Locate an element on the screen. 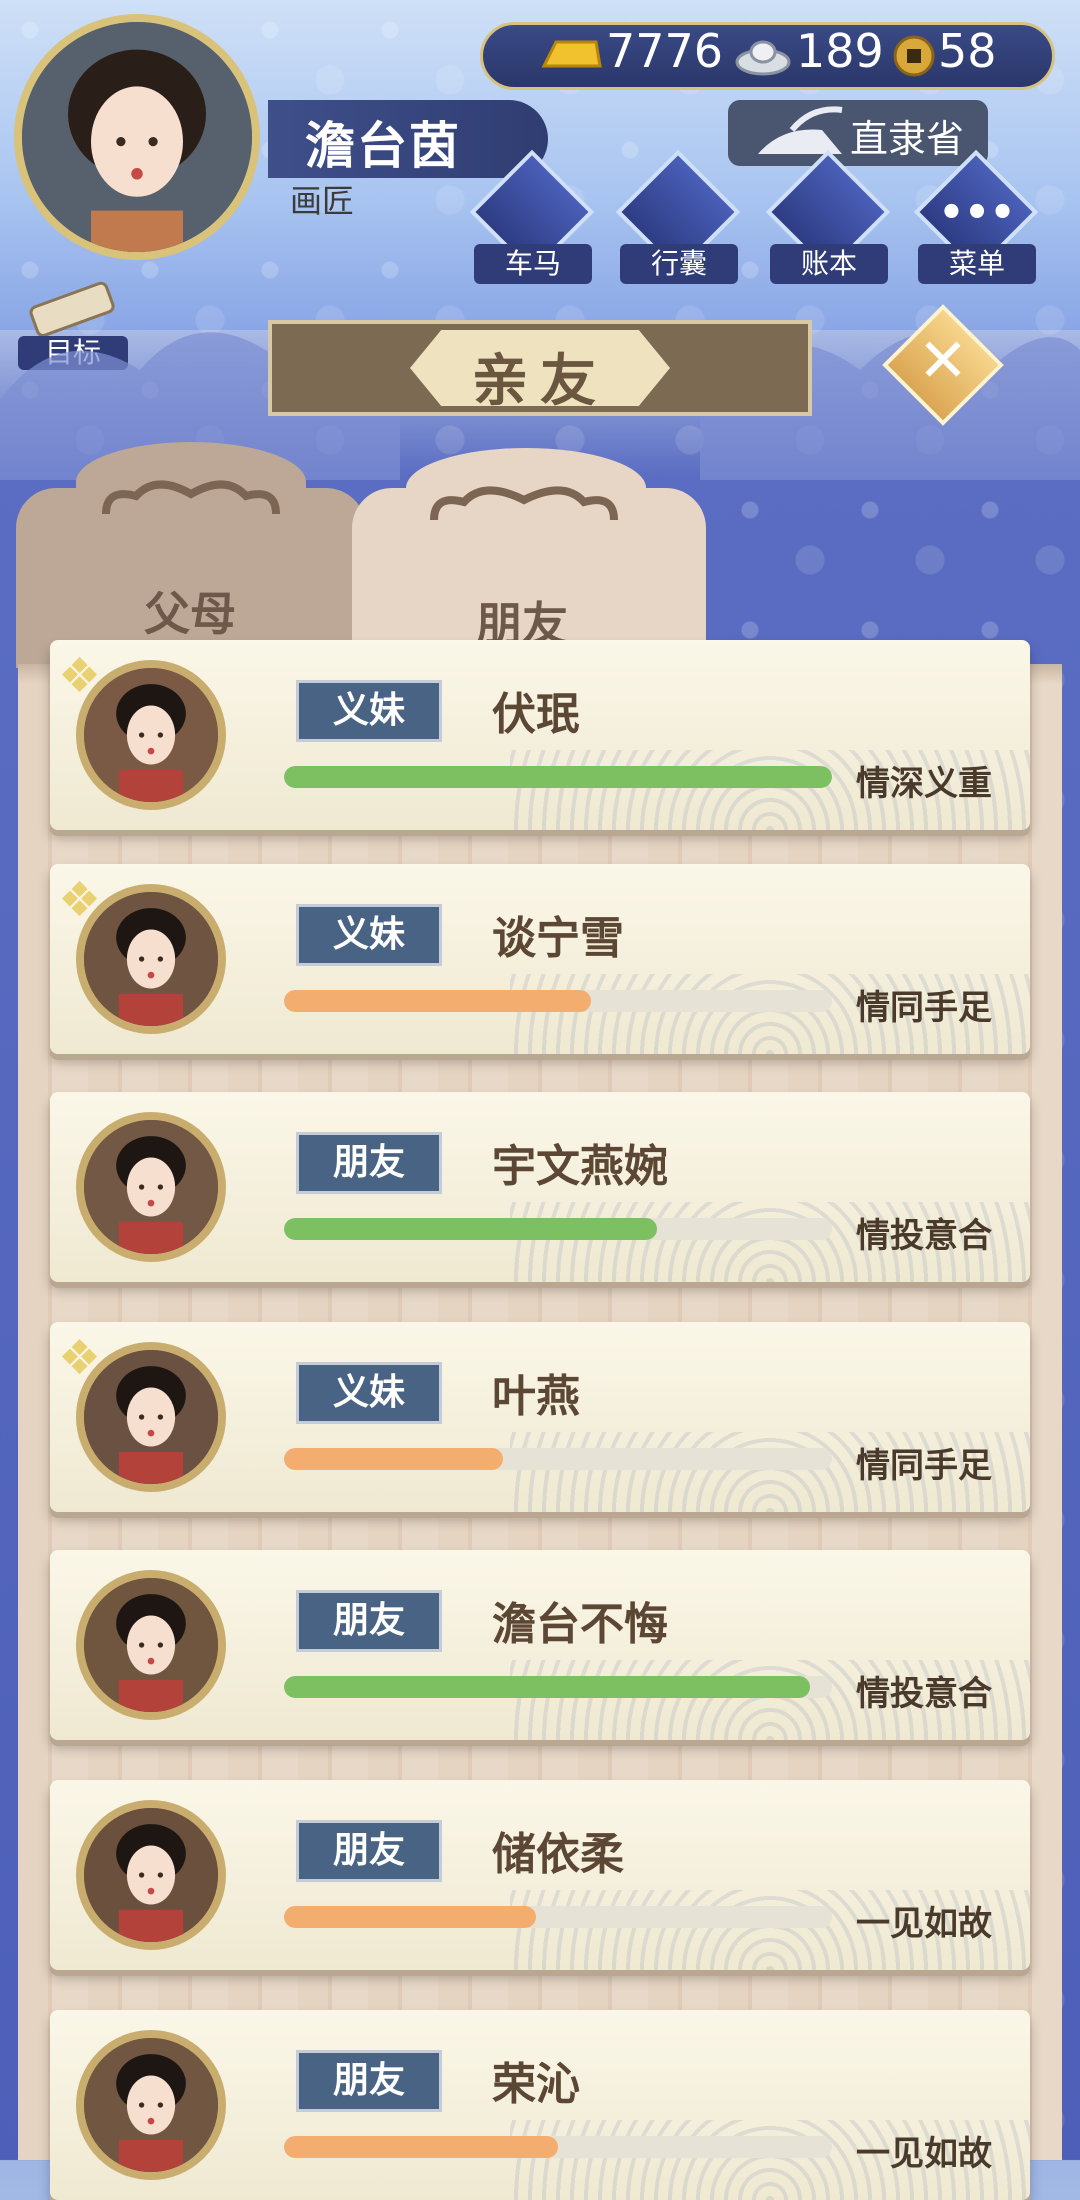  ledger-label: 账本 is located at coordinates (829, 264).